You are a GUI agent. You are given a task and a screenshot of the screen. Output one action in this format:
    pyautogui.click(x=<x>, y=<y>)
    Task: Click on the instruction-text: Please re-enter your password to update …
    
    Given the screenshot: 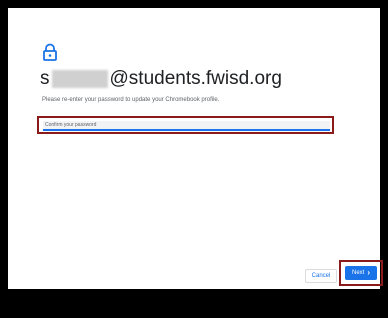 What is the action you would take?
    pyautogui.click(x=131, y=100)
    